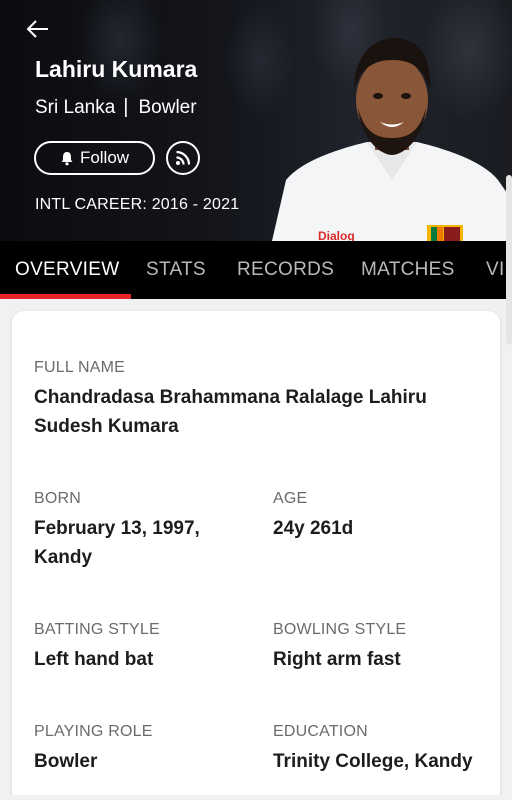 The image size is (512, 800). I want to click on playing-role-value: Bowler, so click(66, 761).